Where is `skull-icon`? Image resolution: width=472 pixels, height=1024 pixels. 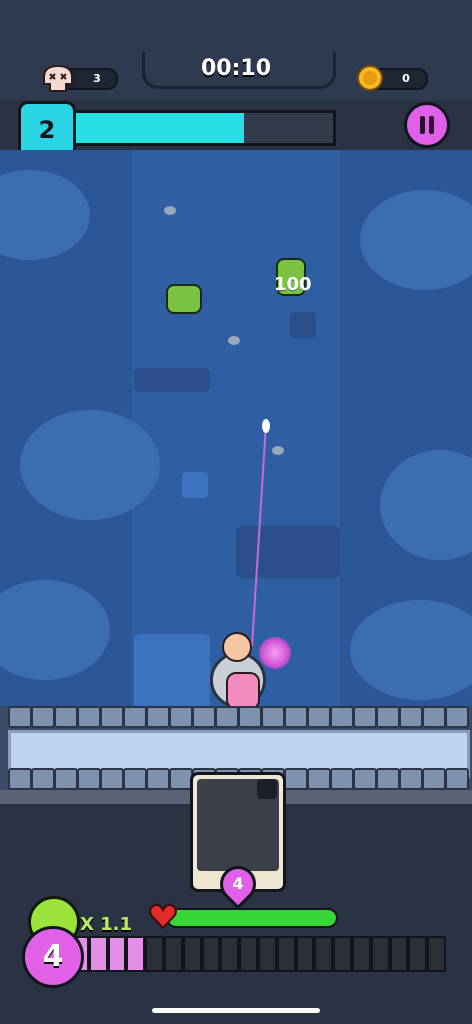
skull-icon is located at coordinates (58, 78).